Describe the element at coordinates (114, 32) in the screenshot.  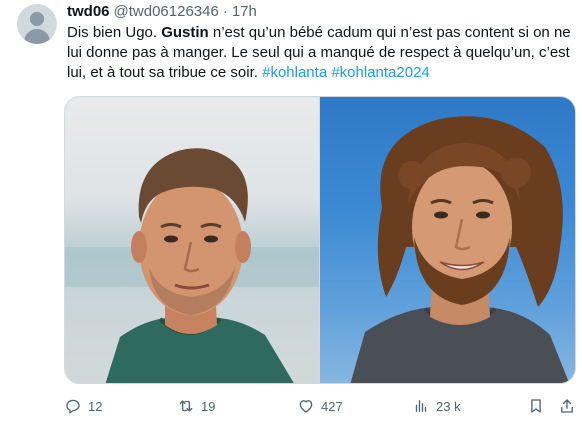
I see `tweet-text-part1: Dis bien Ugo.` at that location.